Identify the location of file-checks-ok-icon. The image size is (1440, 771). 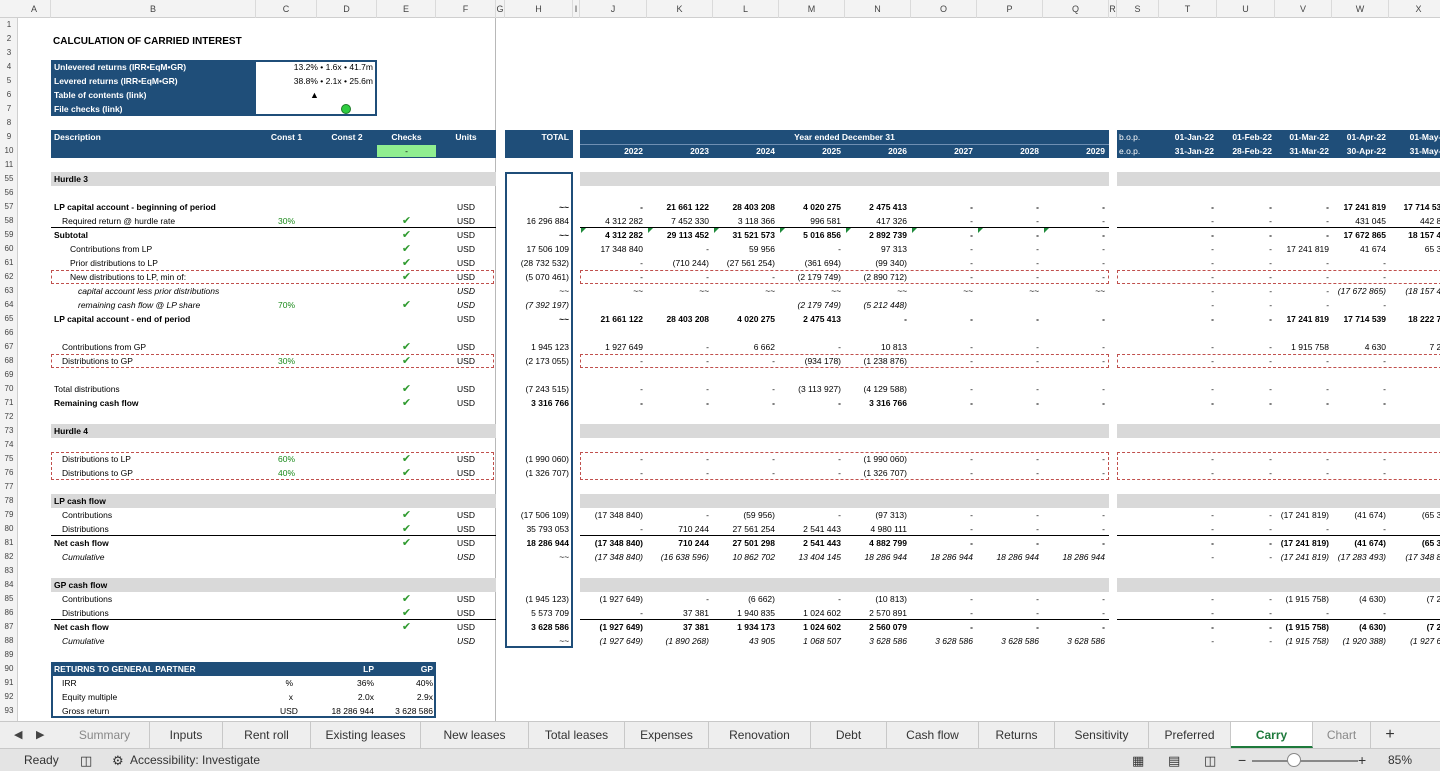
(346, 109).